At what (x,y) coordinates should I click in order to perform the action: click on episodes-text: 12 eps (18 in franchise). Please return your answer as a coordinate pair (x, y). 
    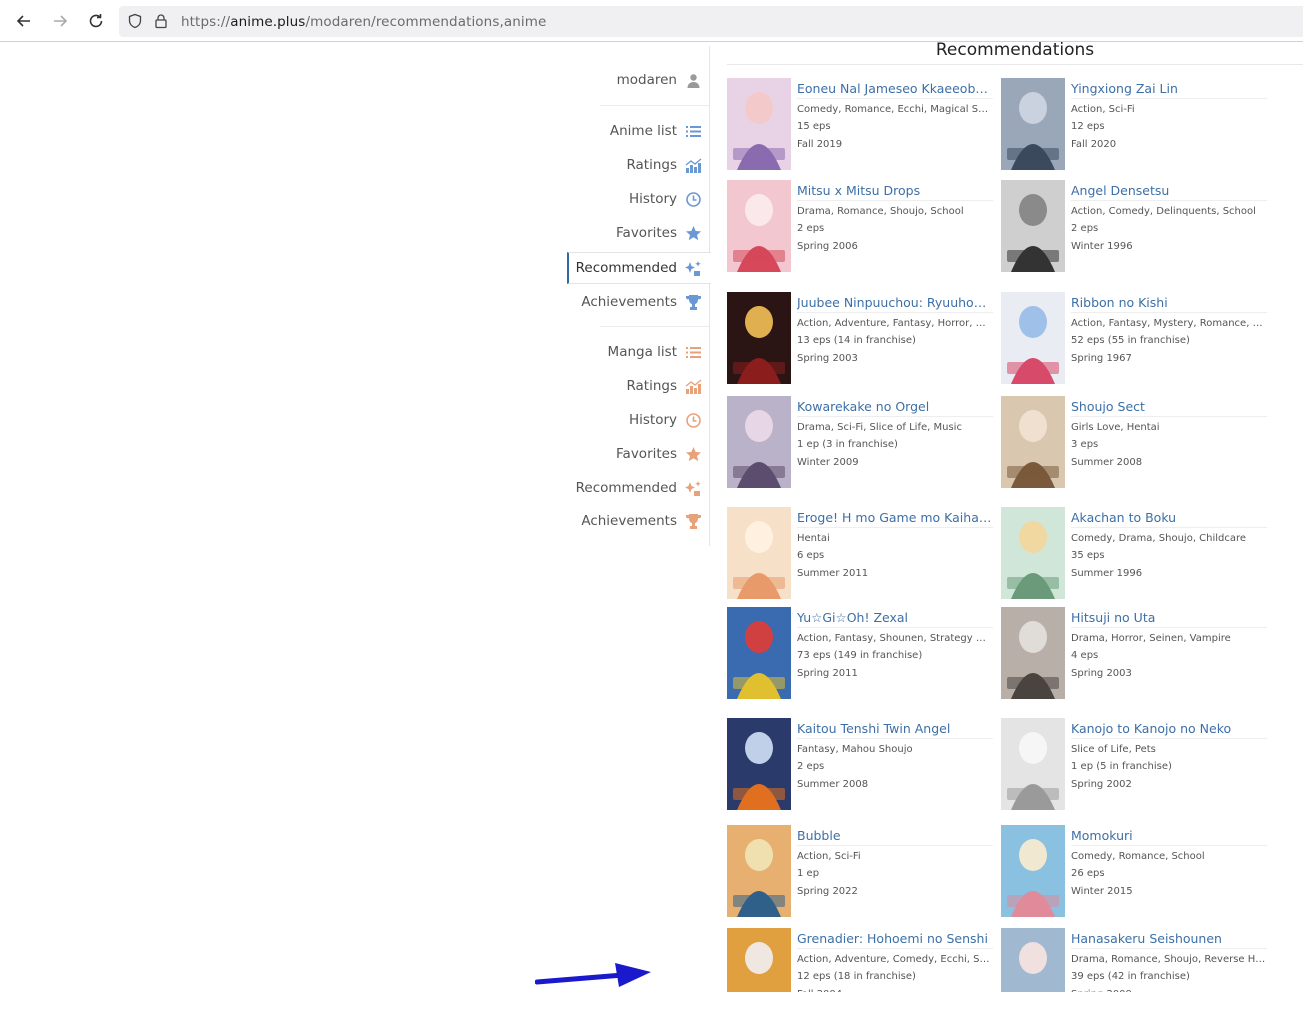
    Looking at the image, I should click on (856, 976).